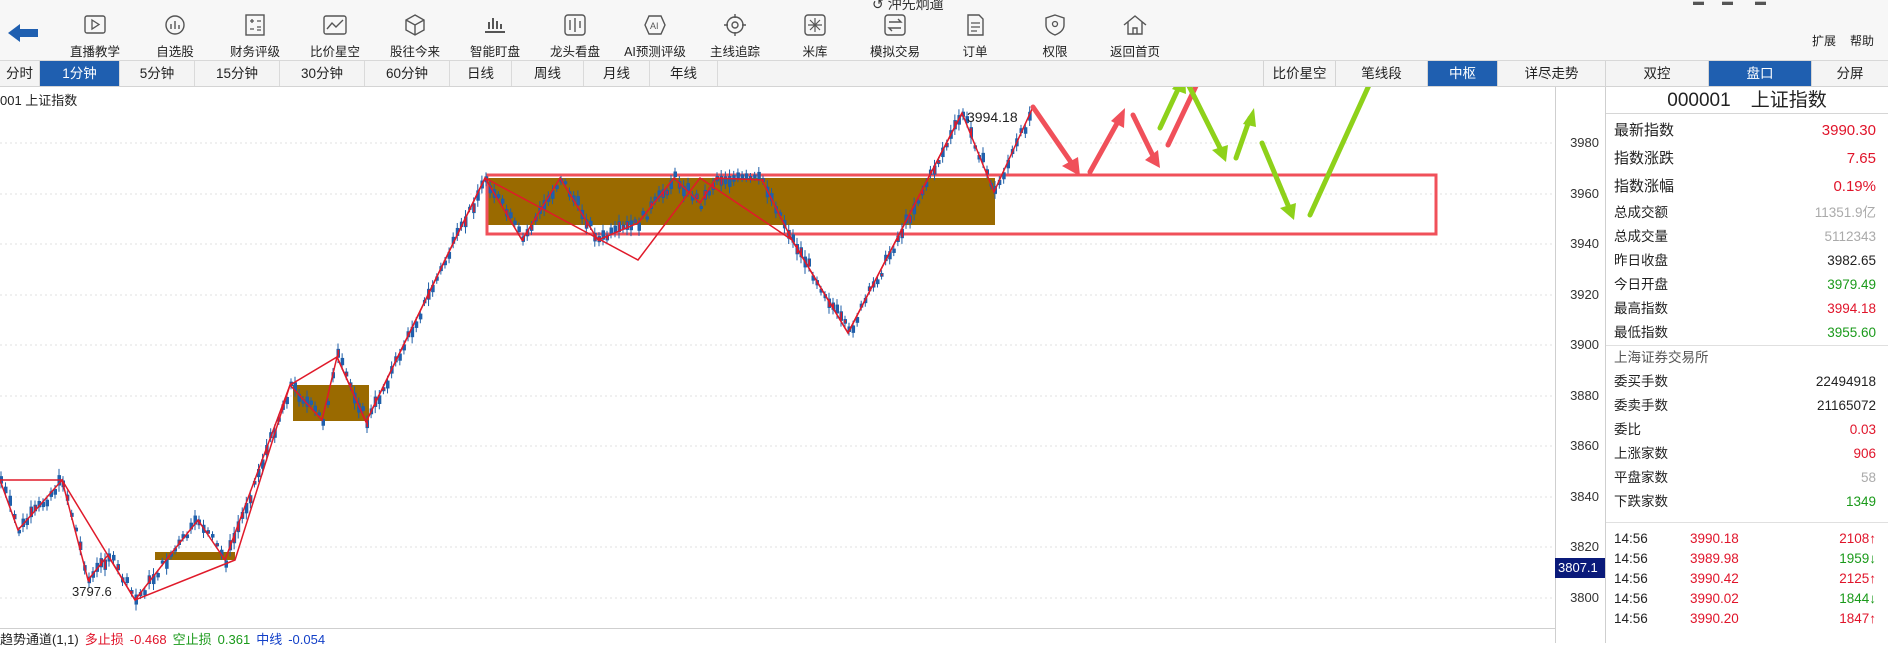 The width and height of the screenshot is (1888, 648). What do you see at coordinates (1759, 74) in the screenshot?
I see `tab-order-book: 盘口` at bounding box center [1759, 74].